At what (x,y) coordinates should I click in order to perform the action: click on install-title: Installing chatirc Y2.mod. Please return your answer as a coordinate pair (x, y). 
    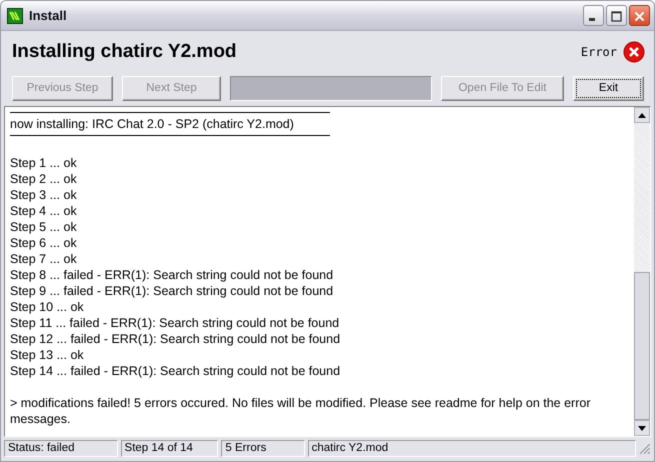
    Looking at the image, I should click on (125, 52).